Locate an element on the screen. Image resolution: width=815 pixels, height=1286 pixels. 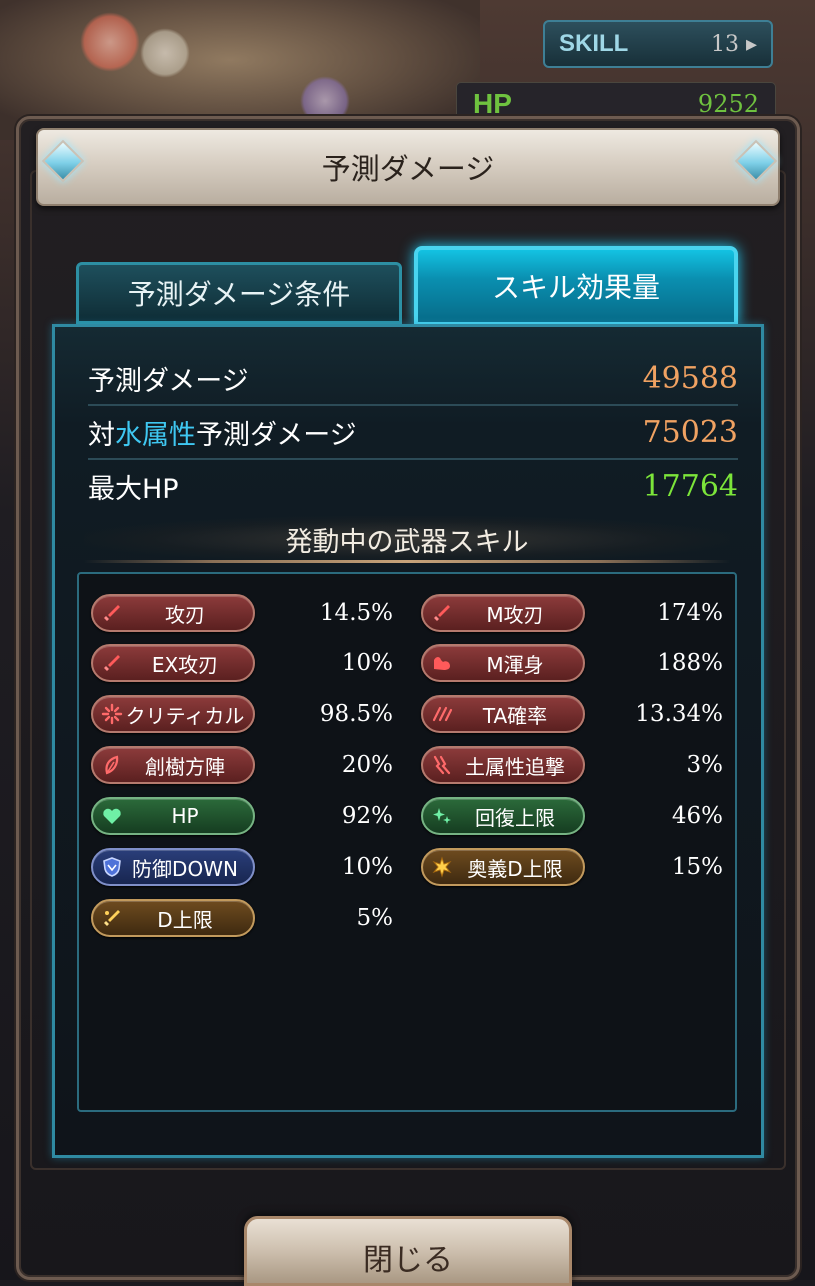
close-button: 閉じる is located at coordinates (408, 1251).